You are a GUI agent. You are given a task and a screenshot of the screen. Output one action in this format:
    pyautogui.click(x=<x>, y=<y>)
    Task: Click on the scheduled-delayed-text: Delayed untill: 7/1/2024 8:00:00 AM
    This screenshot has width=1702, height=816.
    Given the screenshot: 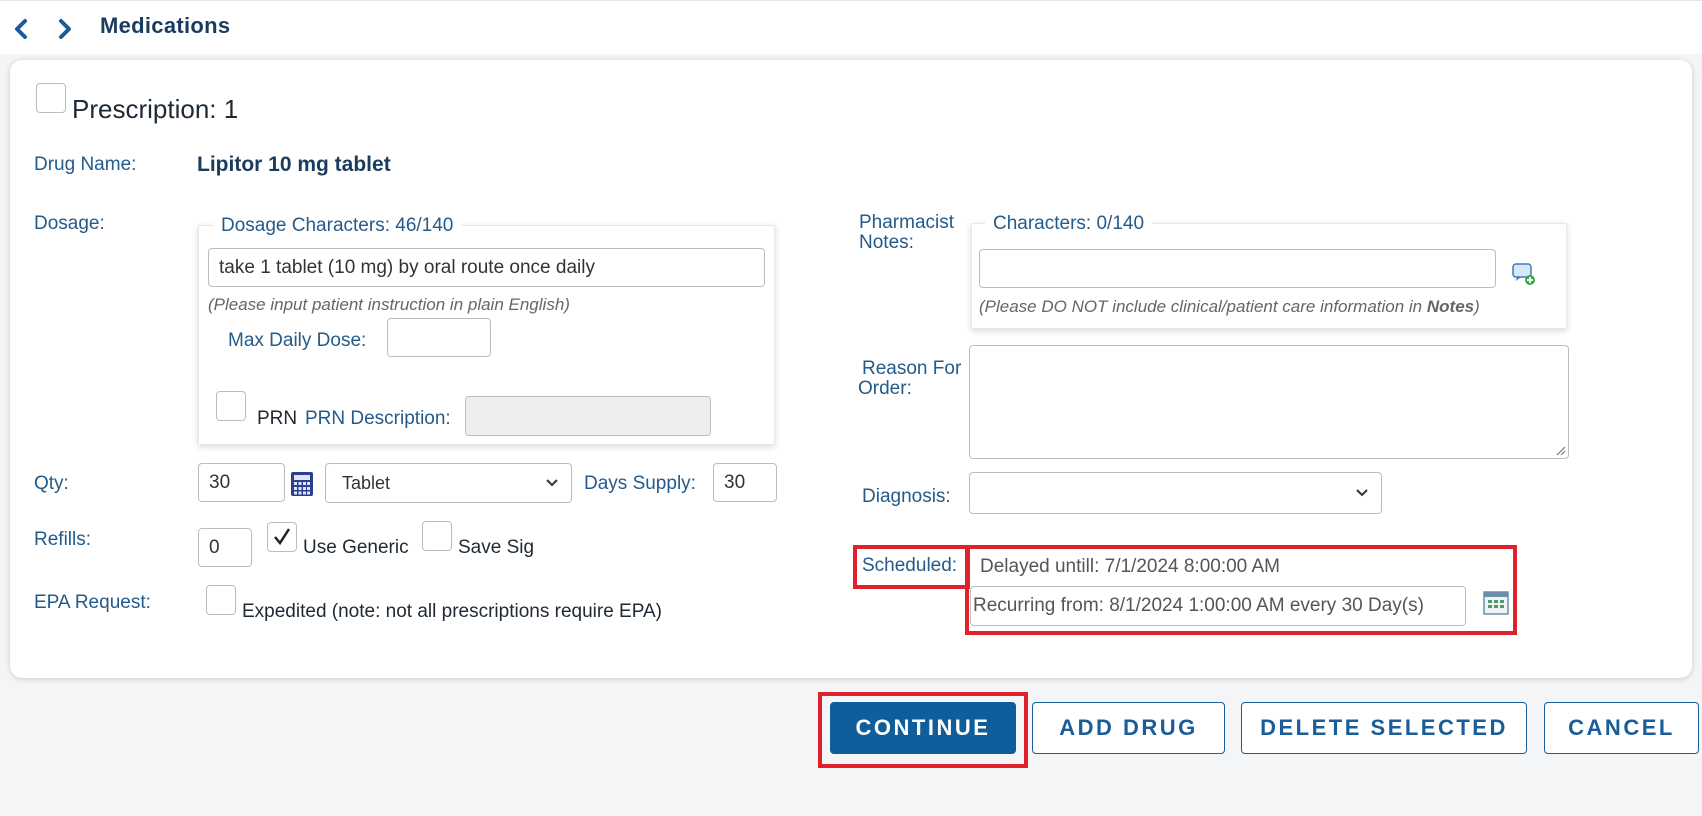 What is the action you would take?
    pyautogui.click(x=1130, y=566)
    